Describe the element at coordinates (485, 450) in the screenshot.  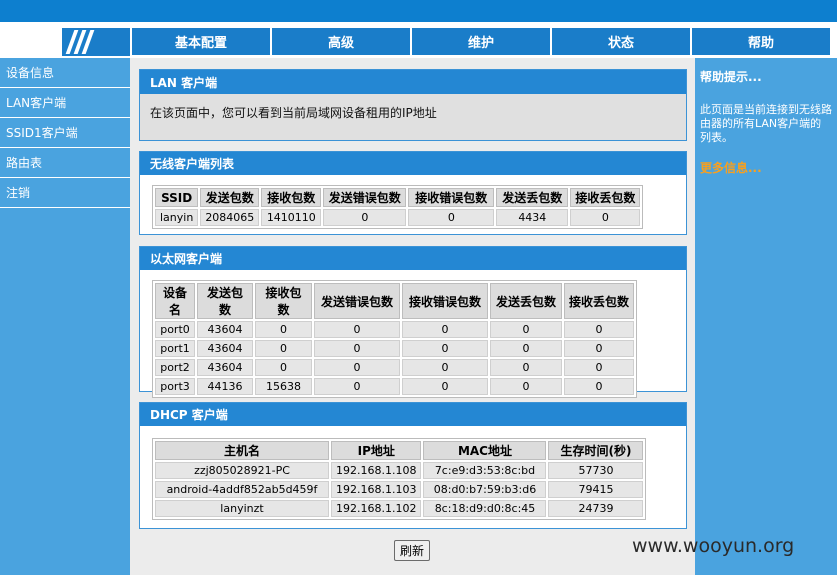
I see `column-header: MAC地址` at that location.